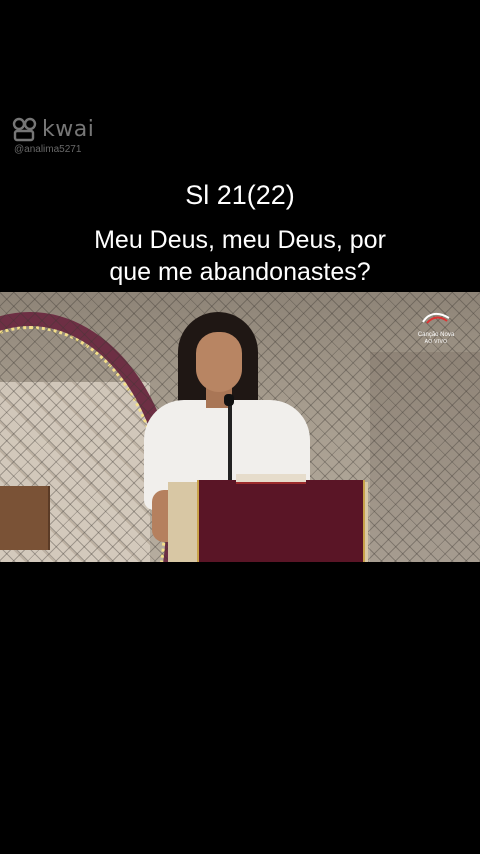 This screenshot has height=854, width=480. Describe the element at coordinates (436, 327) in the screenshot. I see `channel-badge: Canção Nova AO VIVO` at that location.